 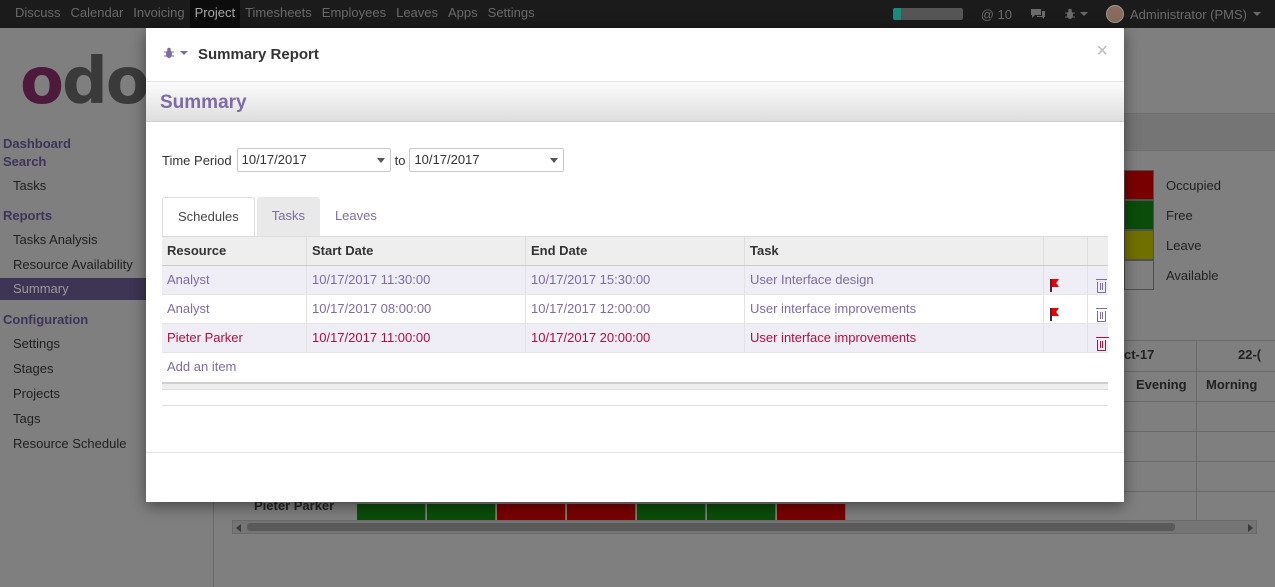 What do you see at coordinates (278, 14) in the screenshot?
I see `menu-timesheets: Timesheets` at bounding box center [278, 14].